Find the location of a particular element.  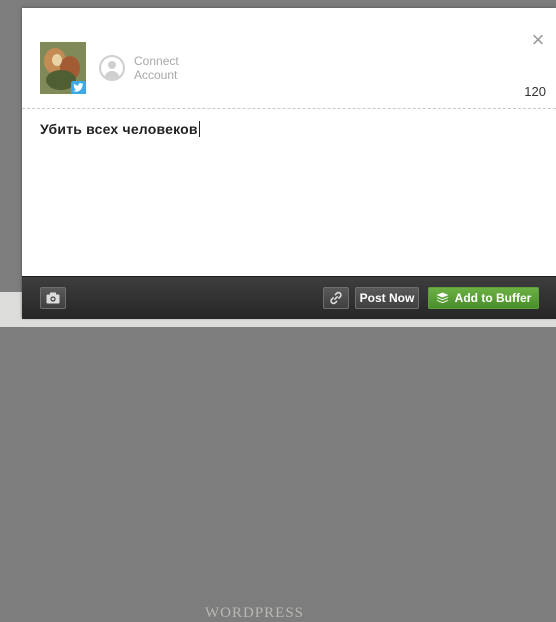

connect-account-button: Connect Account is located at coordinates (159, 68).